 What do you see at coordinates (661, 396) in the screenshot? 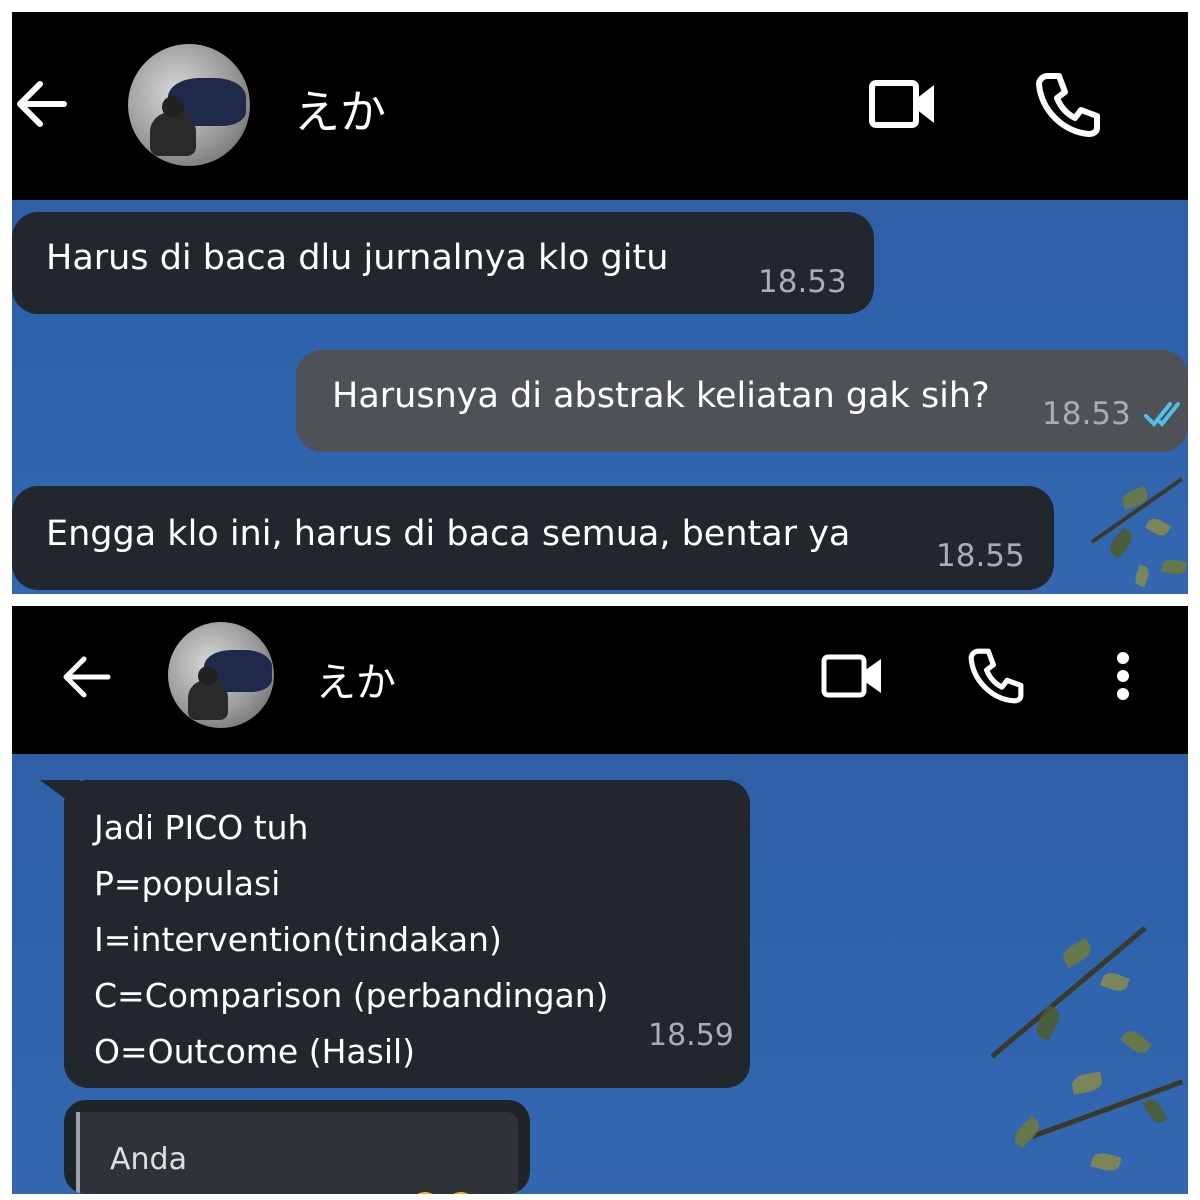
I see `message-text: Harusnya di abstrak keliatan gak sih?` at bounding box center [661, 396].